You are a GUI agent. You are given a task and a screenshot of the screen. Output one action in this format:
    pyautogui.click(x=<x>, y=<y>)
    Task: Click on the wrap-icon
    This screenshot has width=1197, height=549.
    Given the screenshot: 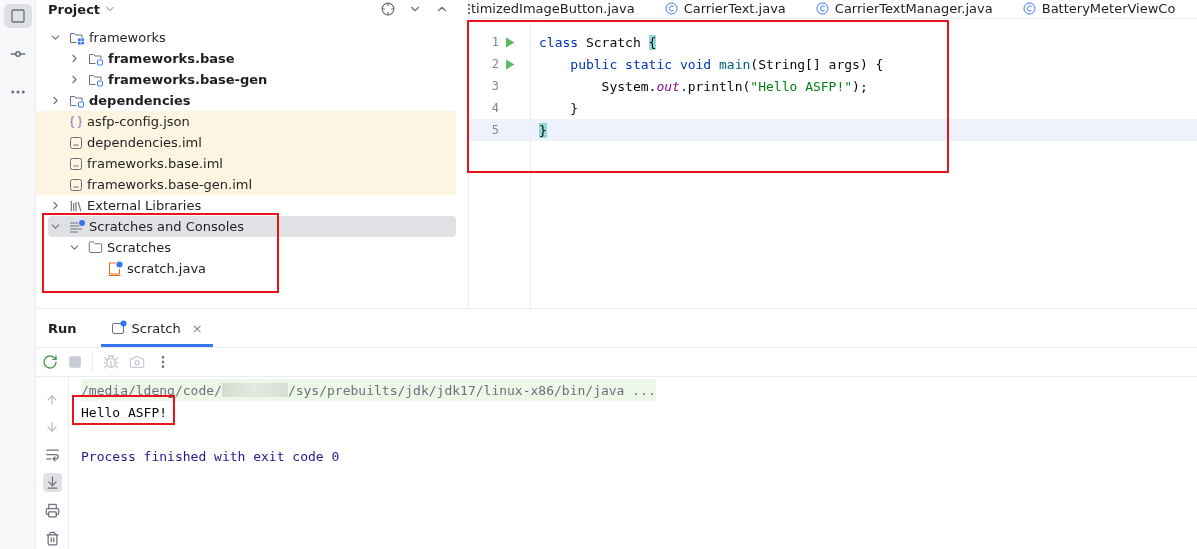 What is the action you would take?
    pyautogui.click(x=52, y=454)
    